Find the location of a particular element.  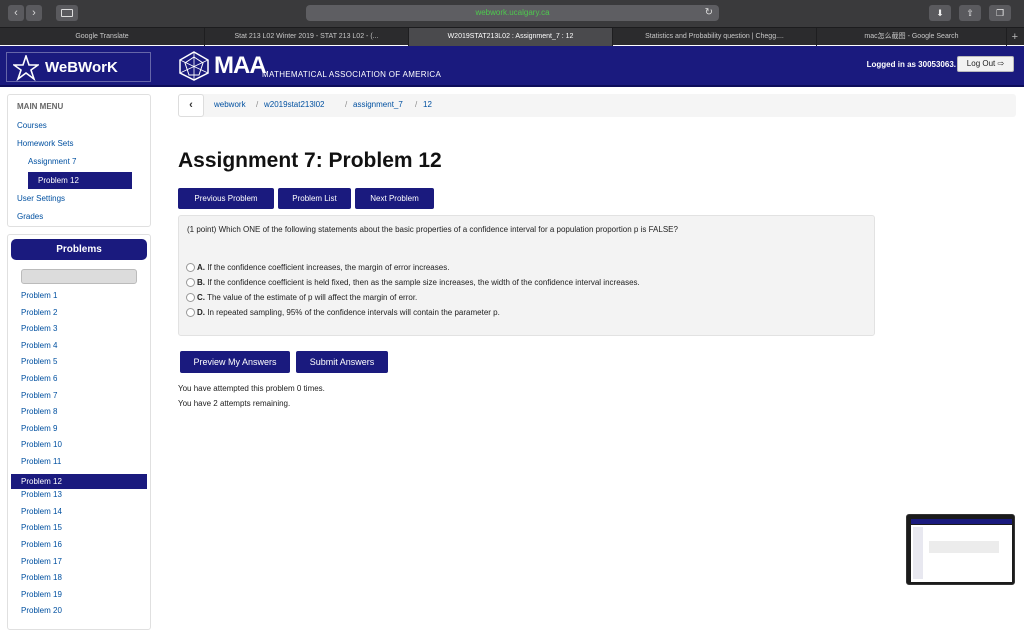

menu-user-settings: User Settings is located at coordinates (41, 198).